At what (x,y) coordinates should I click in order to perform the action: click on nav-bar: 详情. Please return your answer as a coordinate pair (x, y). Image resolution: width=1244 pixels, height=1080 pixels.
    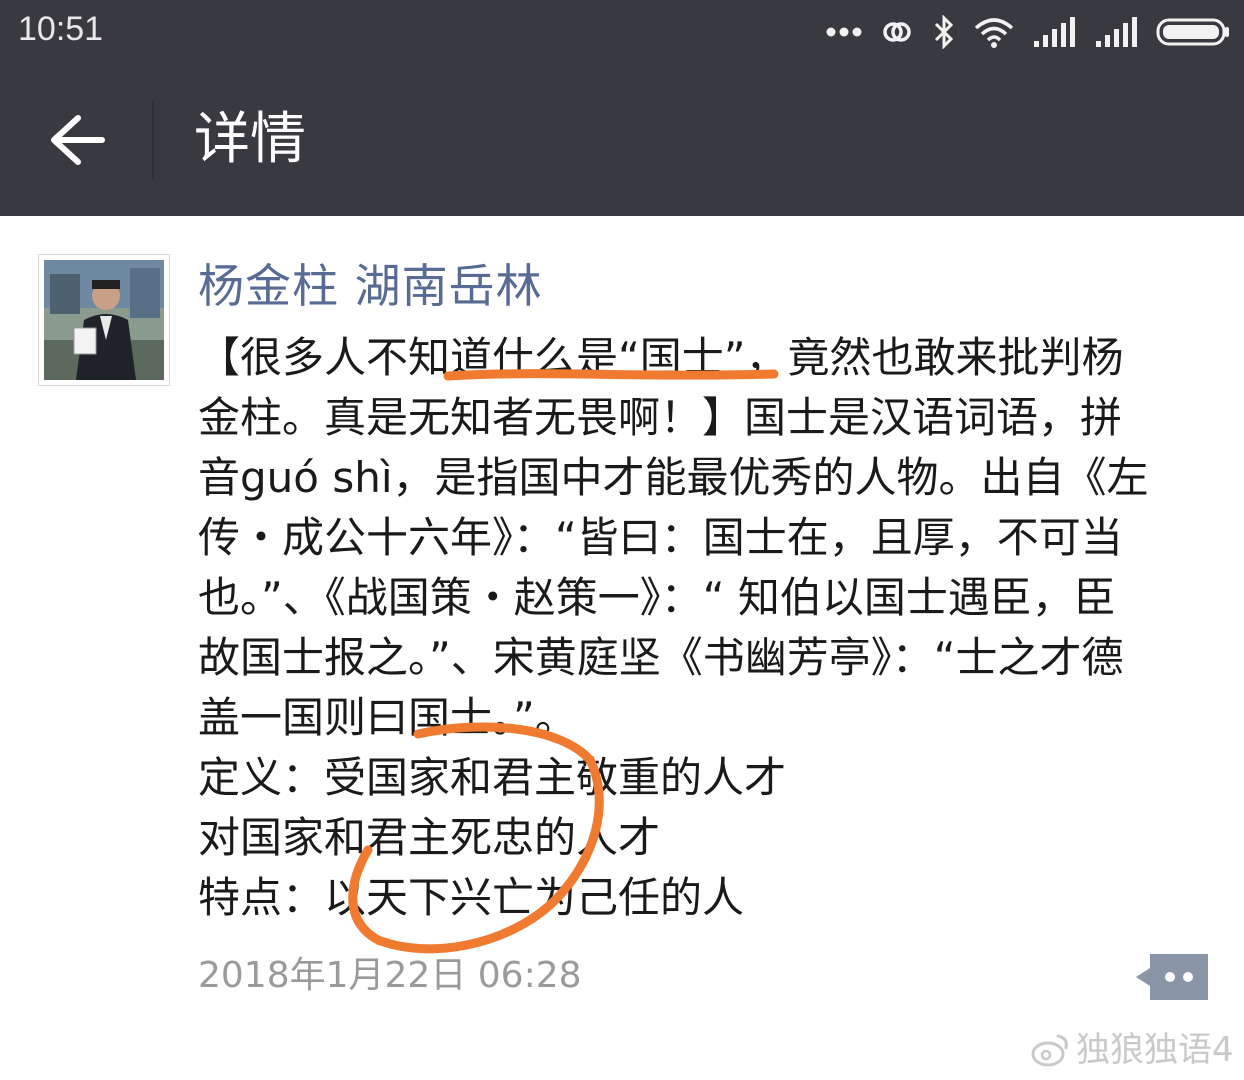
    Looking at the image, I should click on (622, 140).